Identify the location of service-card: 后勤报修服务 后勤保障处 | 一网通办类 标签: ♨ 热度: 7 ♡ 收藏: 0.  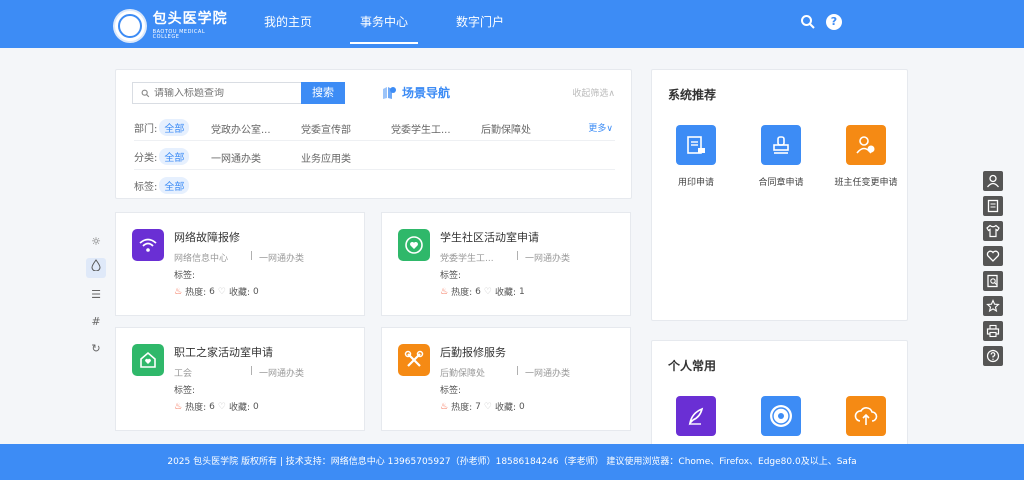
(506, 379).